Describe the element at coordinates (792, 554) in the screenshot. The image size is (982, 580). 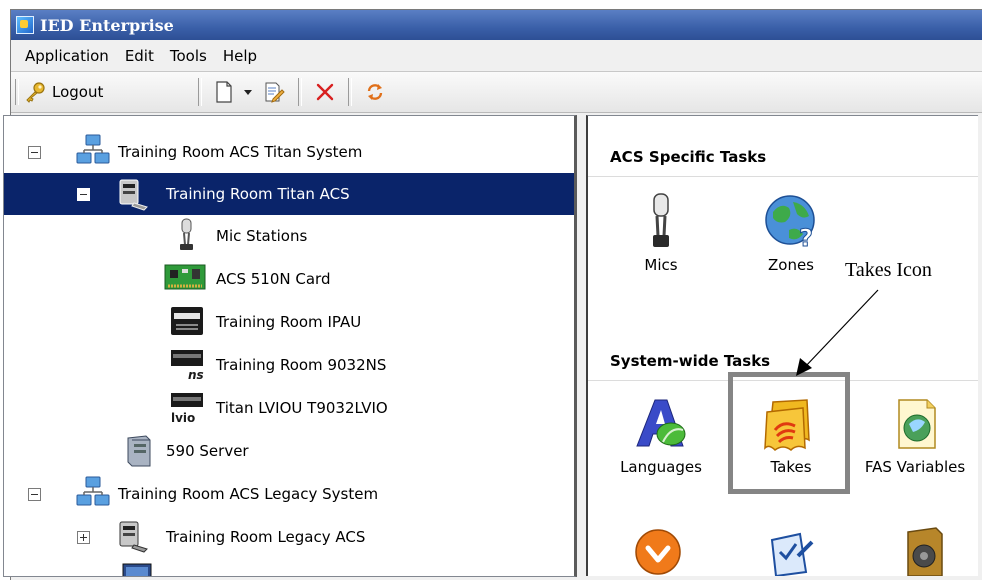
I see `checklist-icon` at that location.